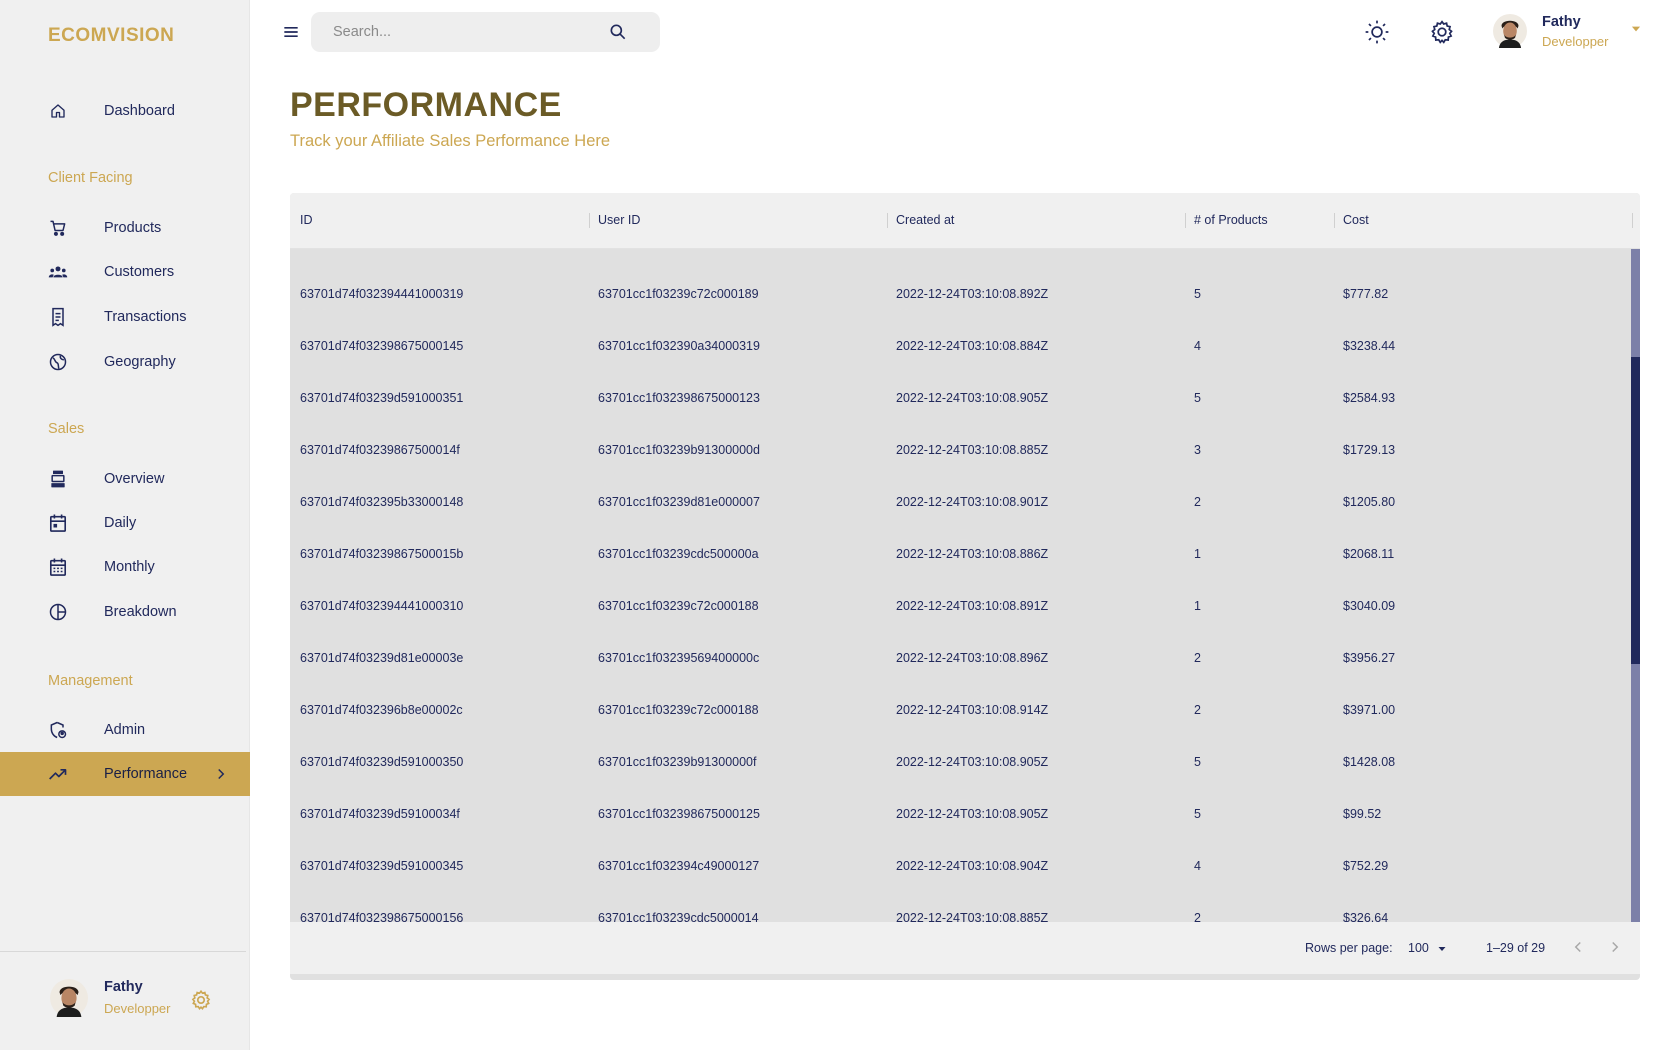 The height and width of the screenshot is (1050, 1680). I want to click on sidebar-item-customers: Customers, so click(125, 272).